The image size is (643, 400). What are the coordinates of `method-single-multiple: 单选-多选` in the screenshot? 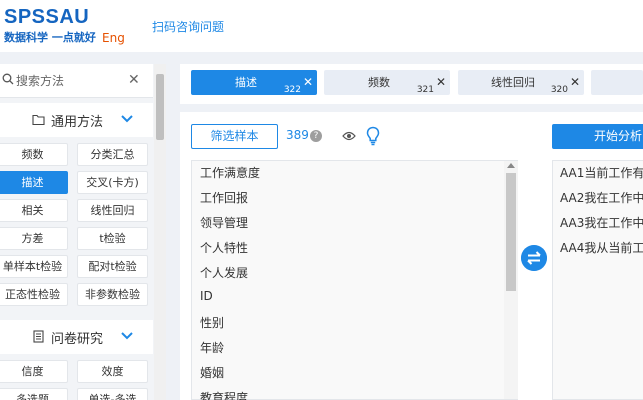 It's located at (112, 394).